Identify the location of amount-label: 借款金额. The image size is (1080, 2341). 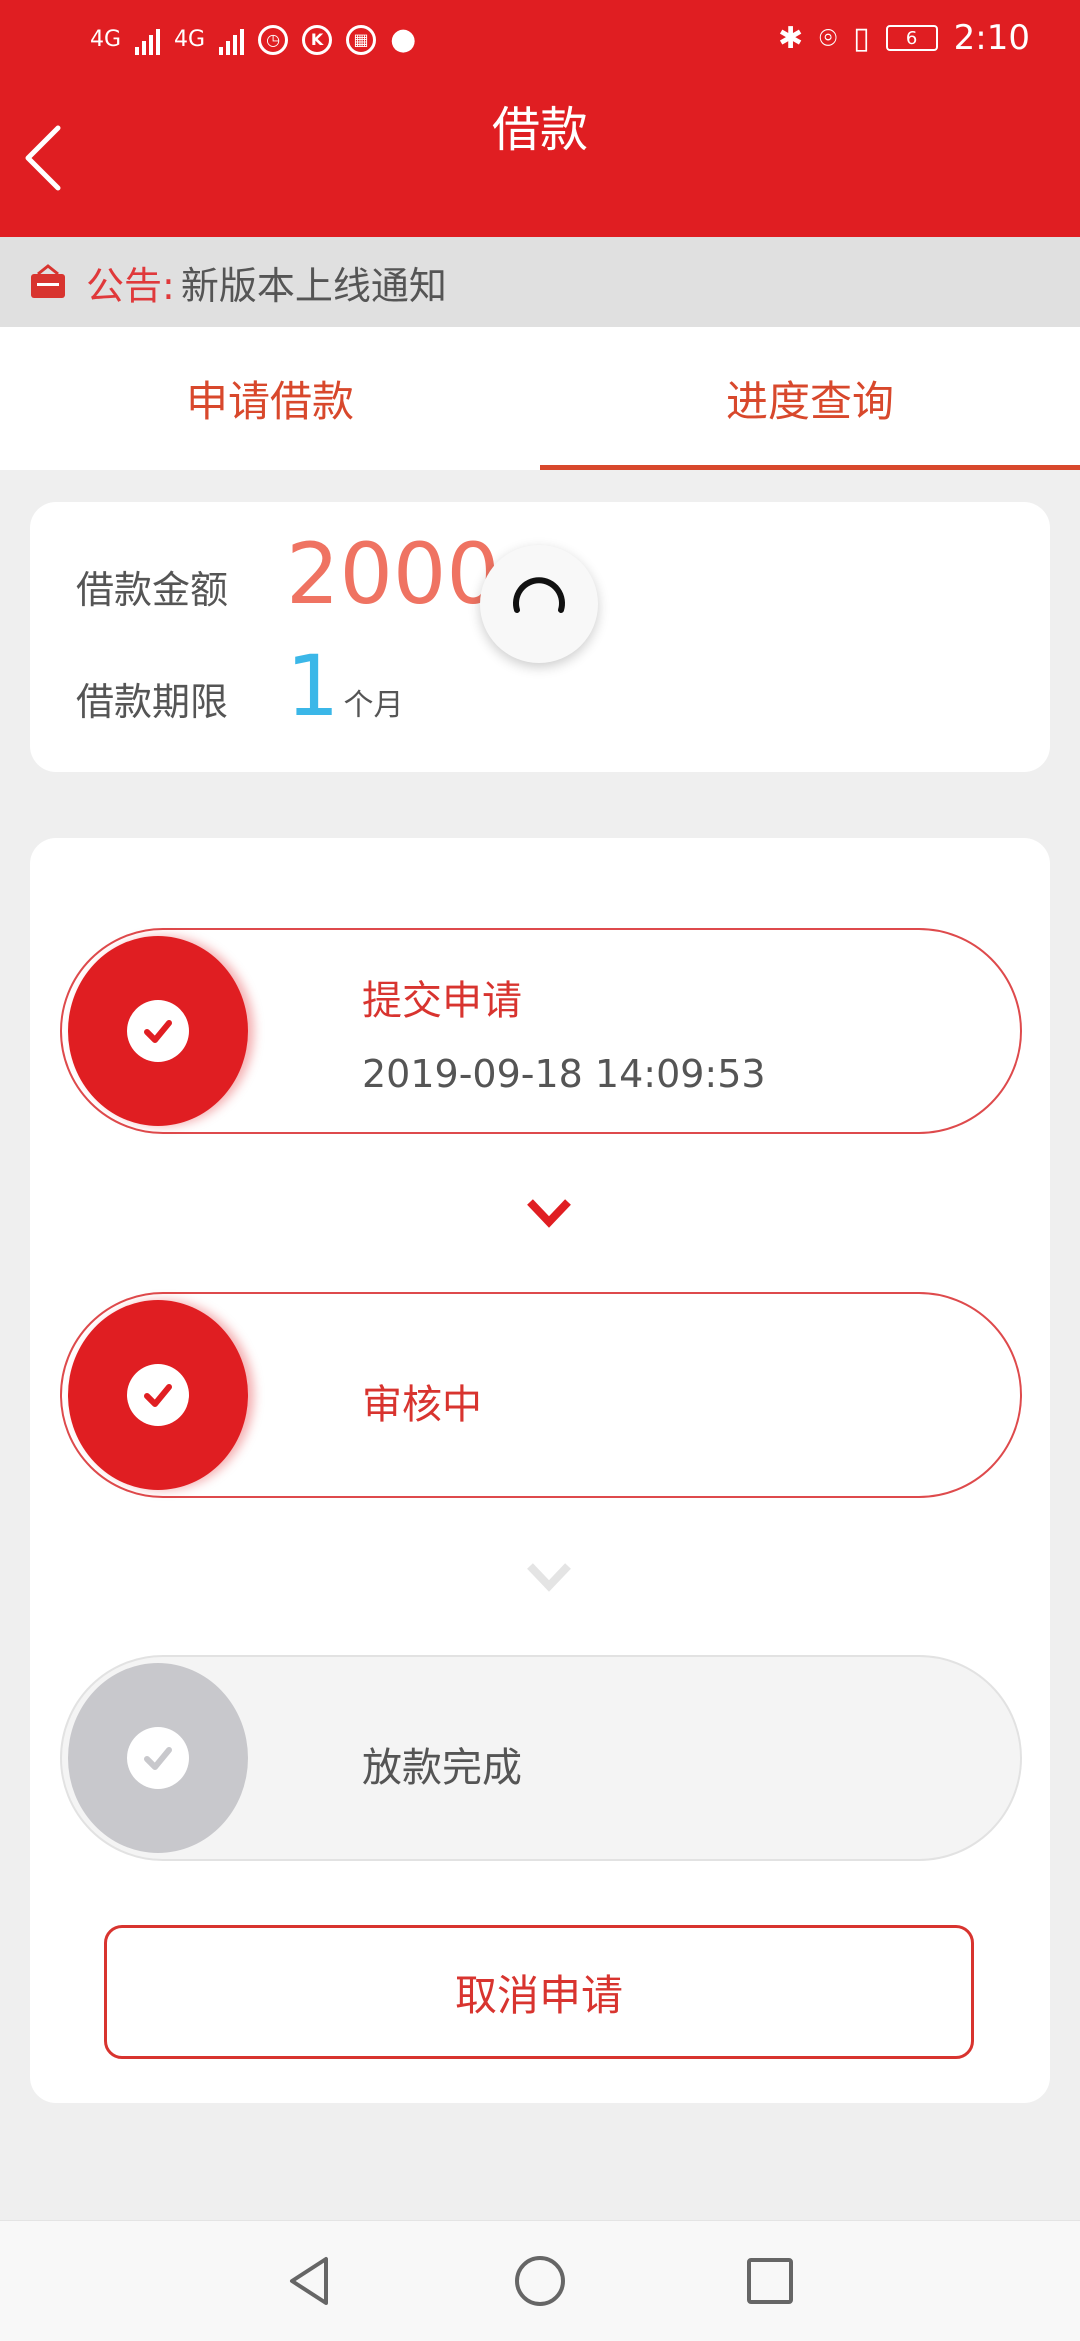
(152, 590).